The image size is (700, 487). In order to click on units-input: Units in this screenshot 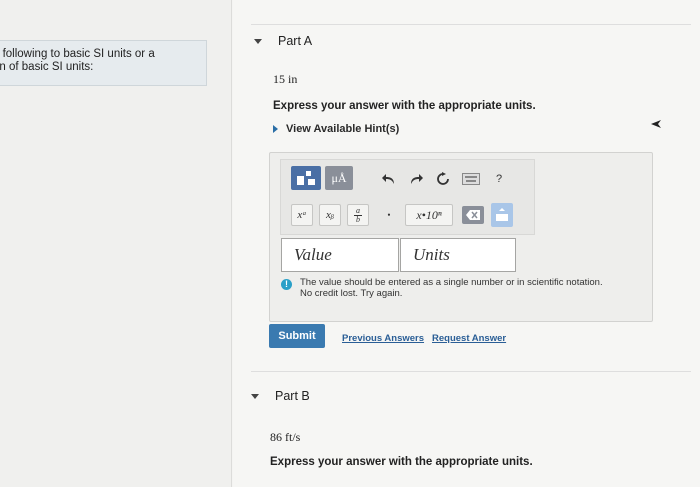, I will do `click(458, 255)`.